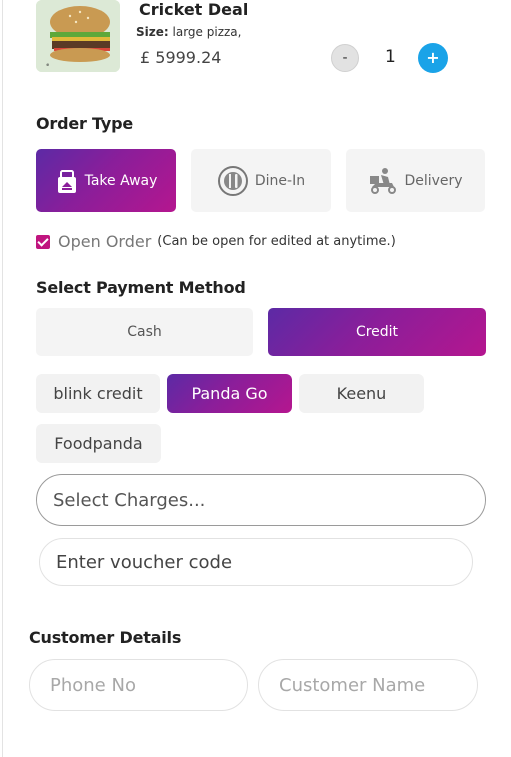 The width and height of the screenshot is (511, 757). Describe the element at coordinates (78, 36) in the screenshot. I see `product-image: ⊕` at that location.